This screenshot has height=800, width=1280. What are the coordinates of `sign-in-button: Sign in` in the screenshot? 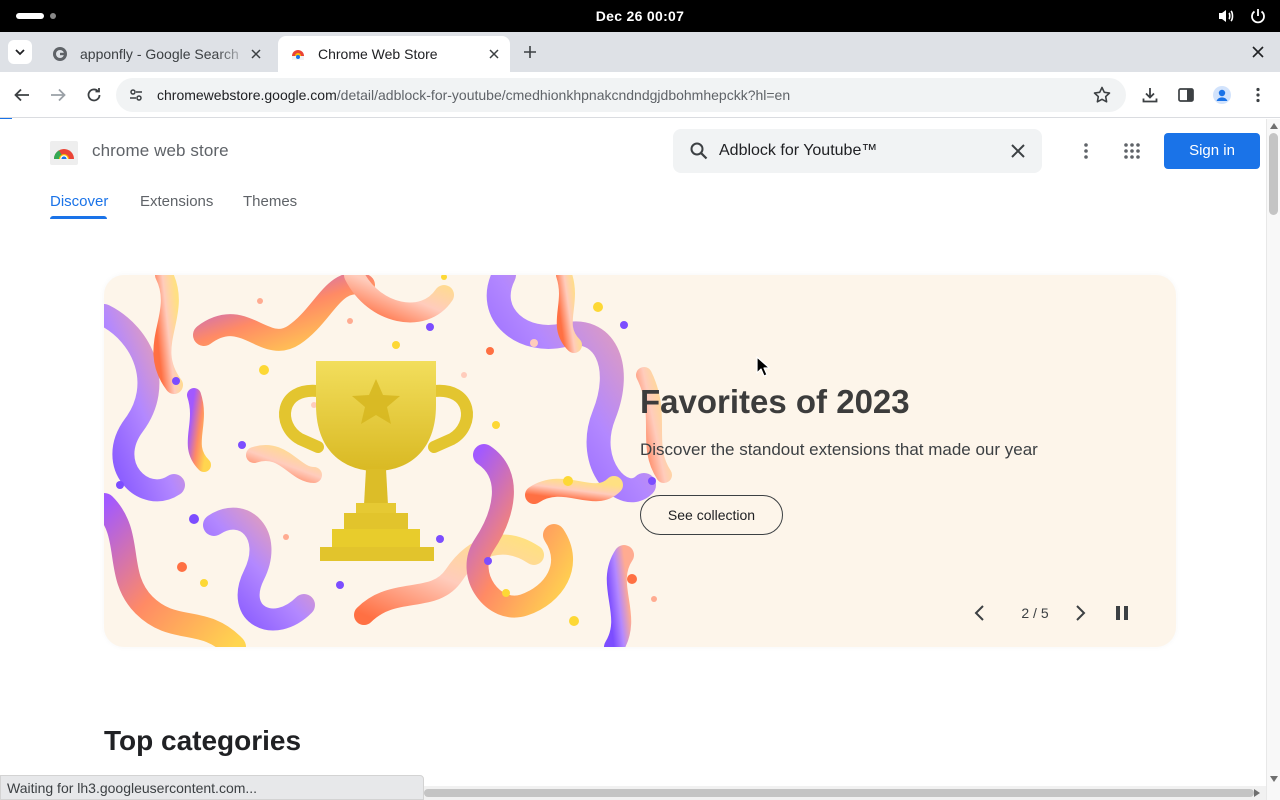 It's located at (1212, 151).